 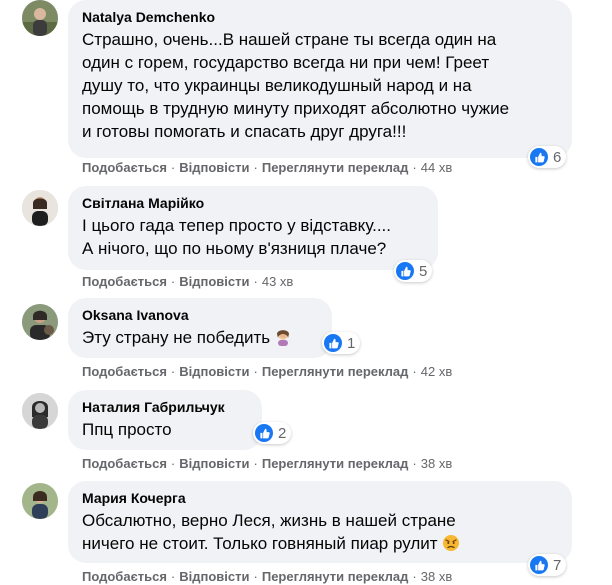 I want to click on reaction-count: 2, so click(x=282, y=433).